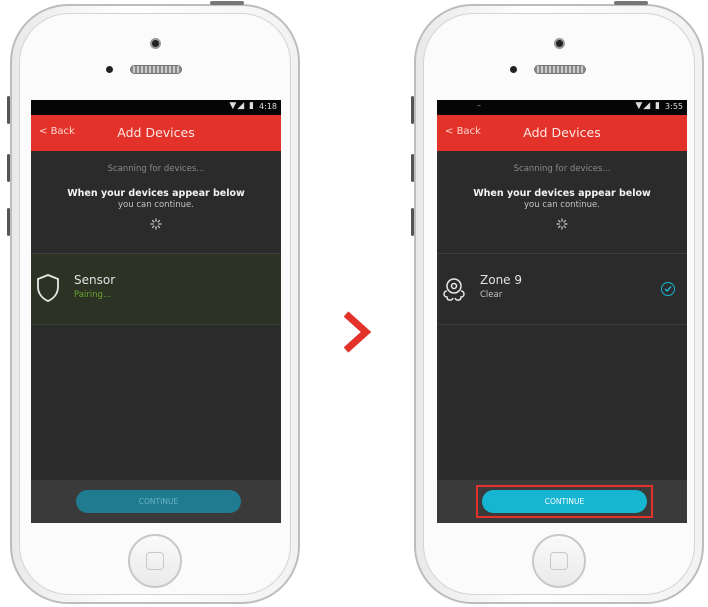 This screenshot has height=607, width=708. Describe the element at coordinates (156, 107) in the screenshot. I see `status-bar: ▼◢ ▮ 4:18` at that location.